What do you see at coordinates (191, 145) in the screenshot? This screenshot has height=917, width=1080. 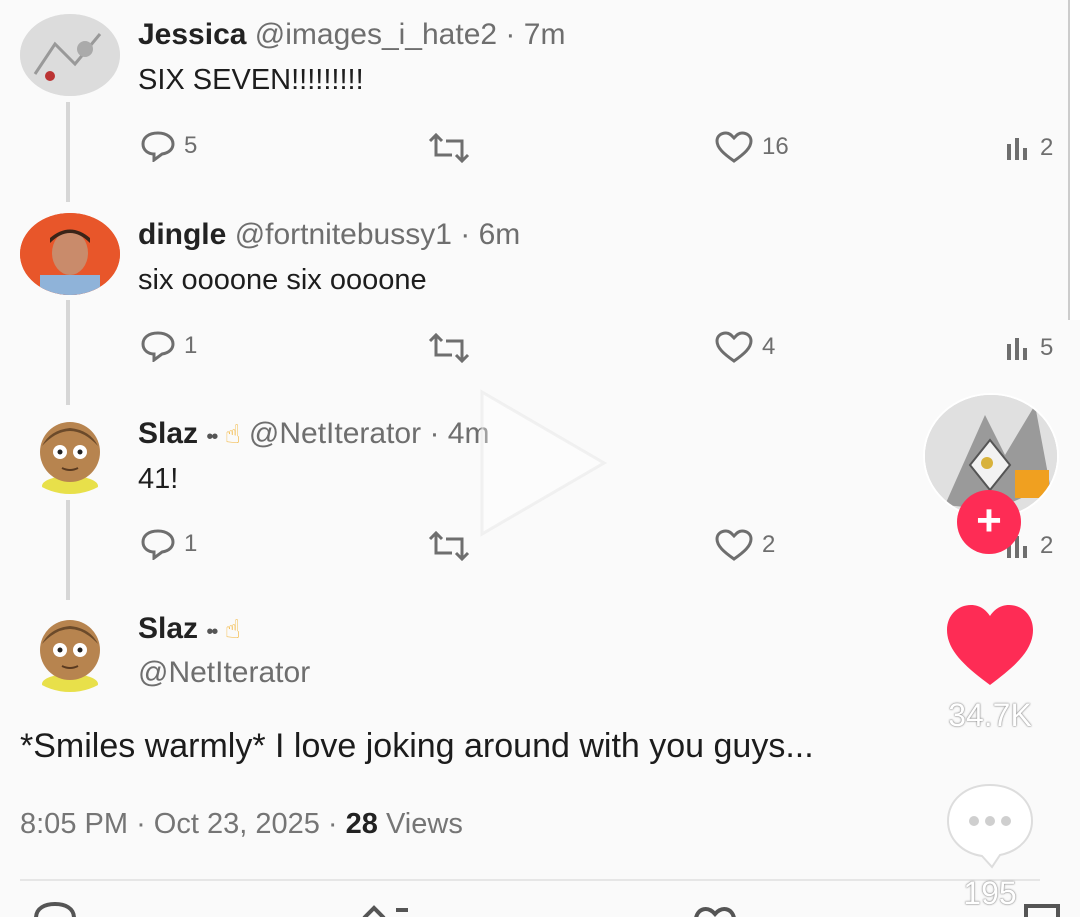 I see `reply-count: 5` at bounding box center [191, 145].